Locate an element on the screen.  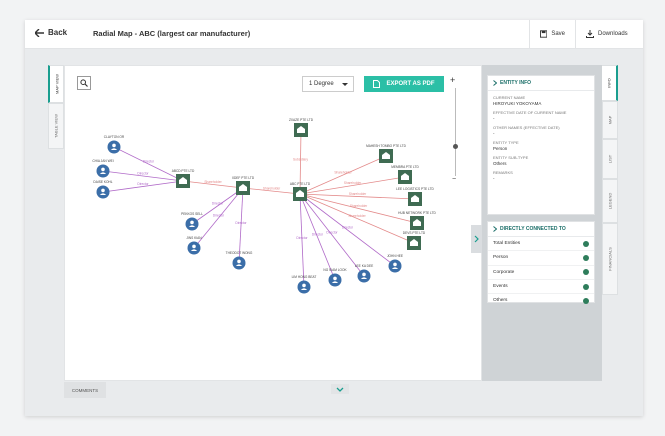
tab-map-label: MAP is located at coordinates (610, 120).